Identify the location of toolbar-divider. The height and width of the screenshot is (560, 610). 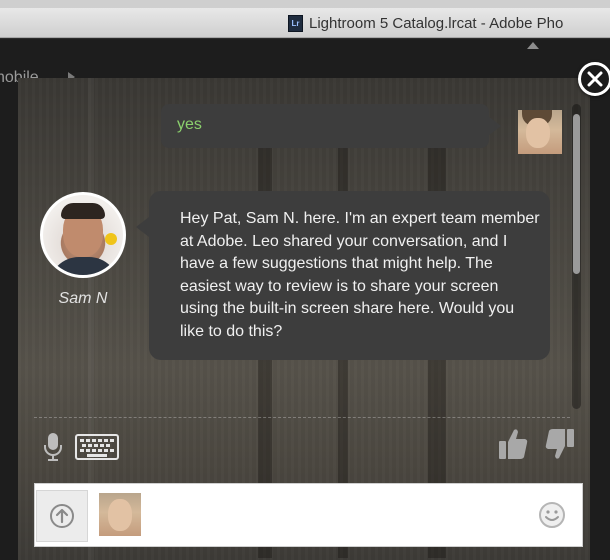
(302, 417).